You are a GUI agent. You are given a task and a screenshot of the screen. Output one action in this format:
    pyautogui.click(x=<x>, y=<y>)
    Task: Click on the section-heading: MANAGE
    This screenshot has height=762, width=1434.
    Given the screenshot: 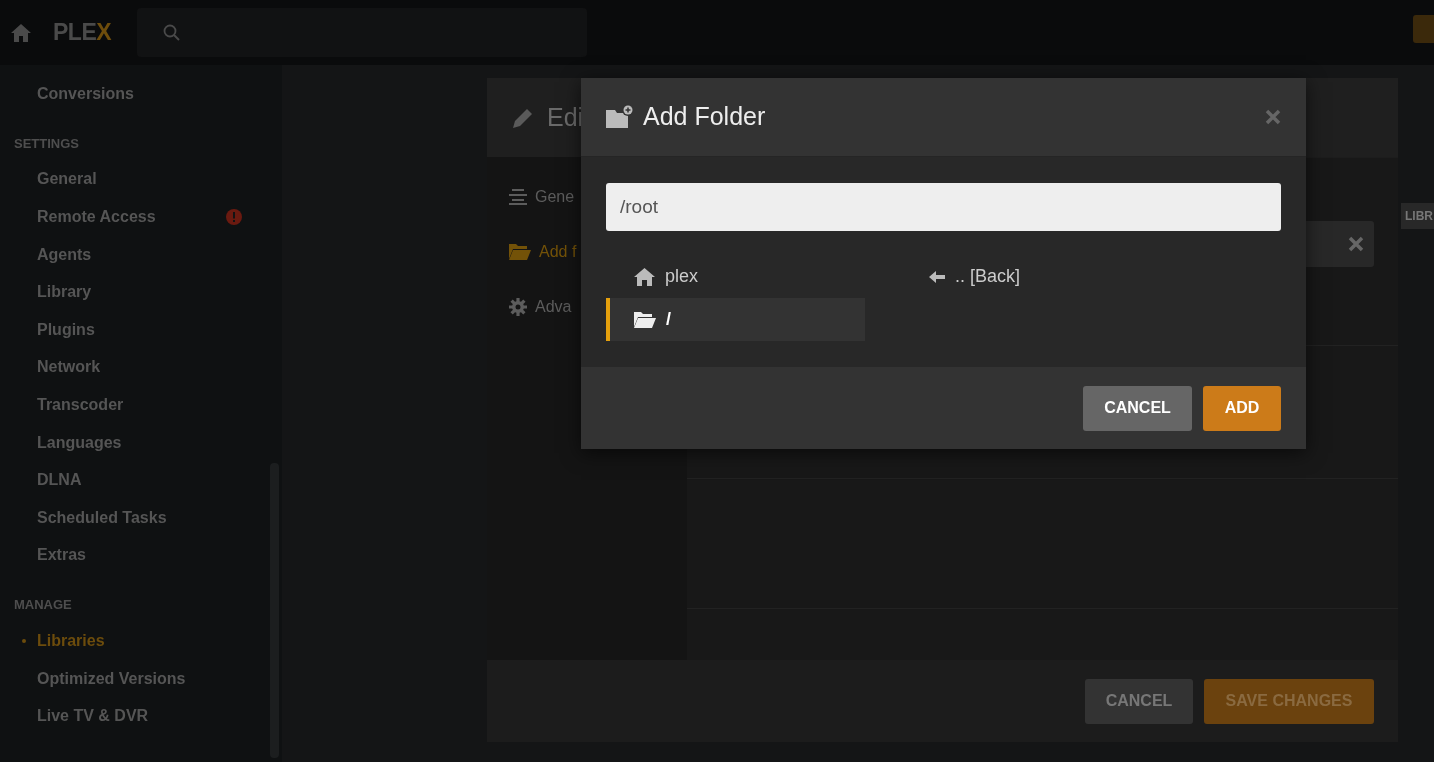 What is the action you would take?
    pyautogui.click(x=43, y=605)
    